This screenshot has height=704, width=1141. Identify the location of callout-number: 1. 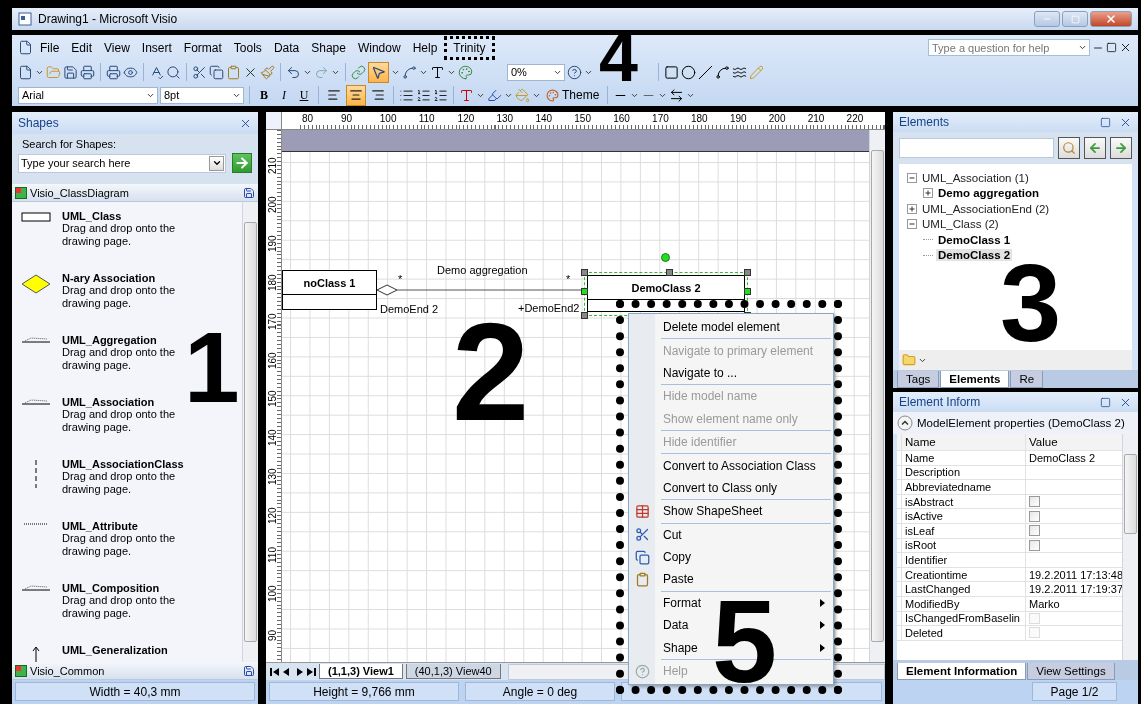
(212, 367).